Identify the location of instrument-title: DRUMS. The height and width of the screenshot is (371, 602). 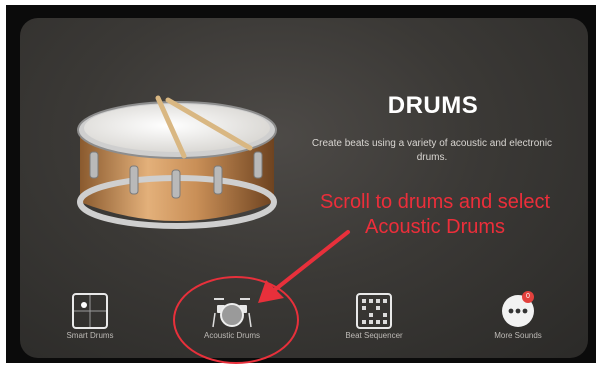
(433, 105).